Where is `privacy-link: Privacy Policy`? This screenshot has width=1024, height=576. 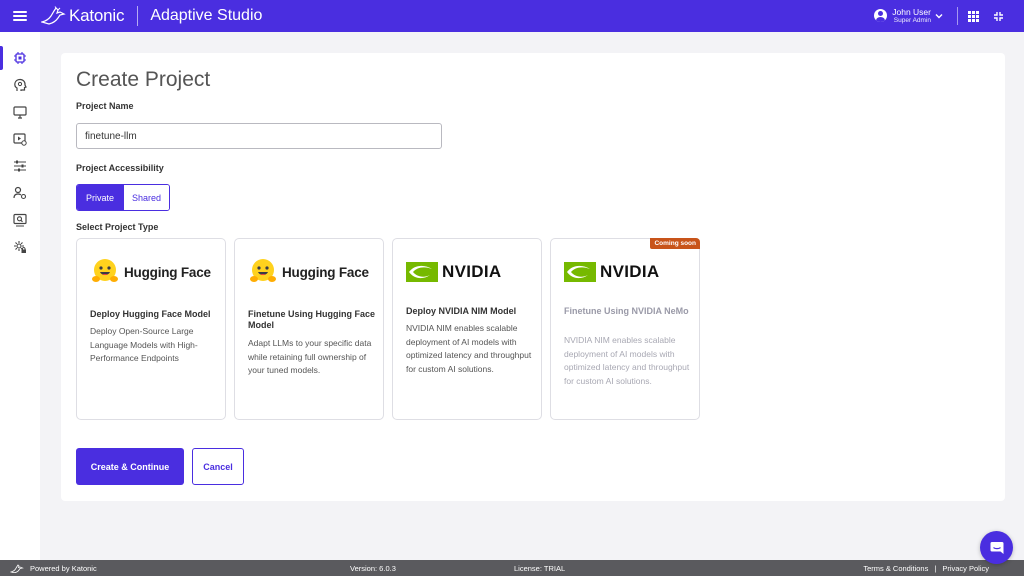 privacy-link: Privacy Policy is located at coordinates (965, 568).